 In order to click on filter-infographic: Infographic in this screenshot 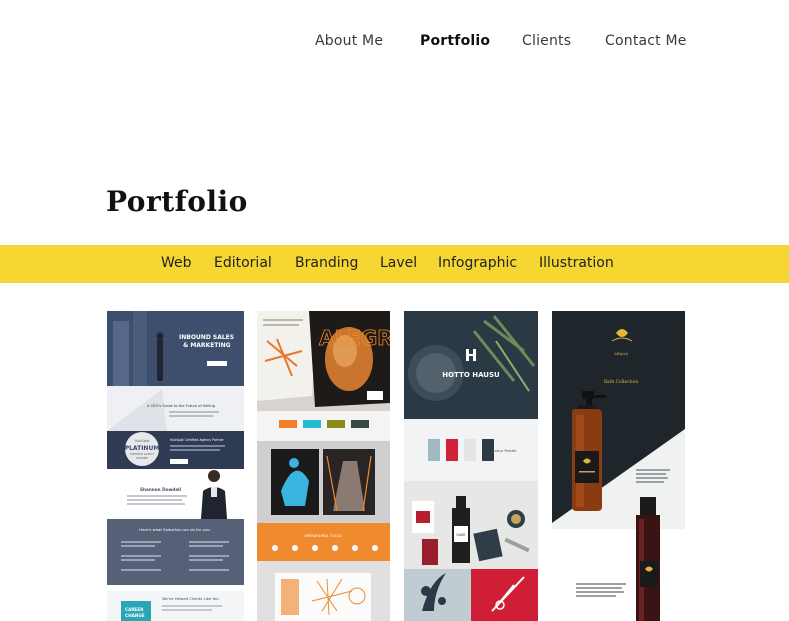, I will do `click(477, 263)`.